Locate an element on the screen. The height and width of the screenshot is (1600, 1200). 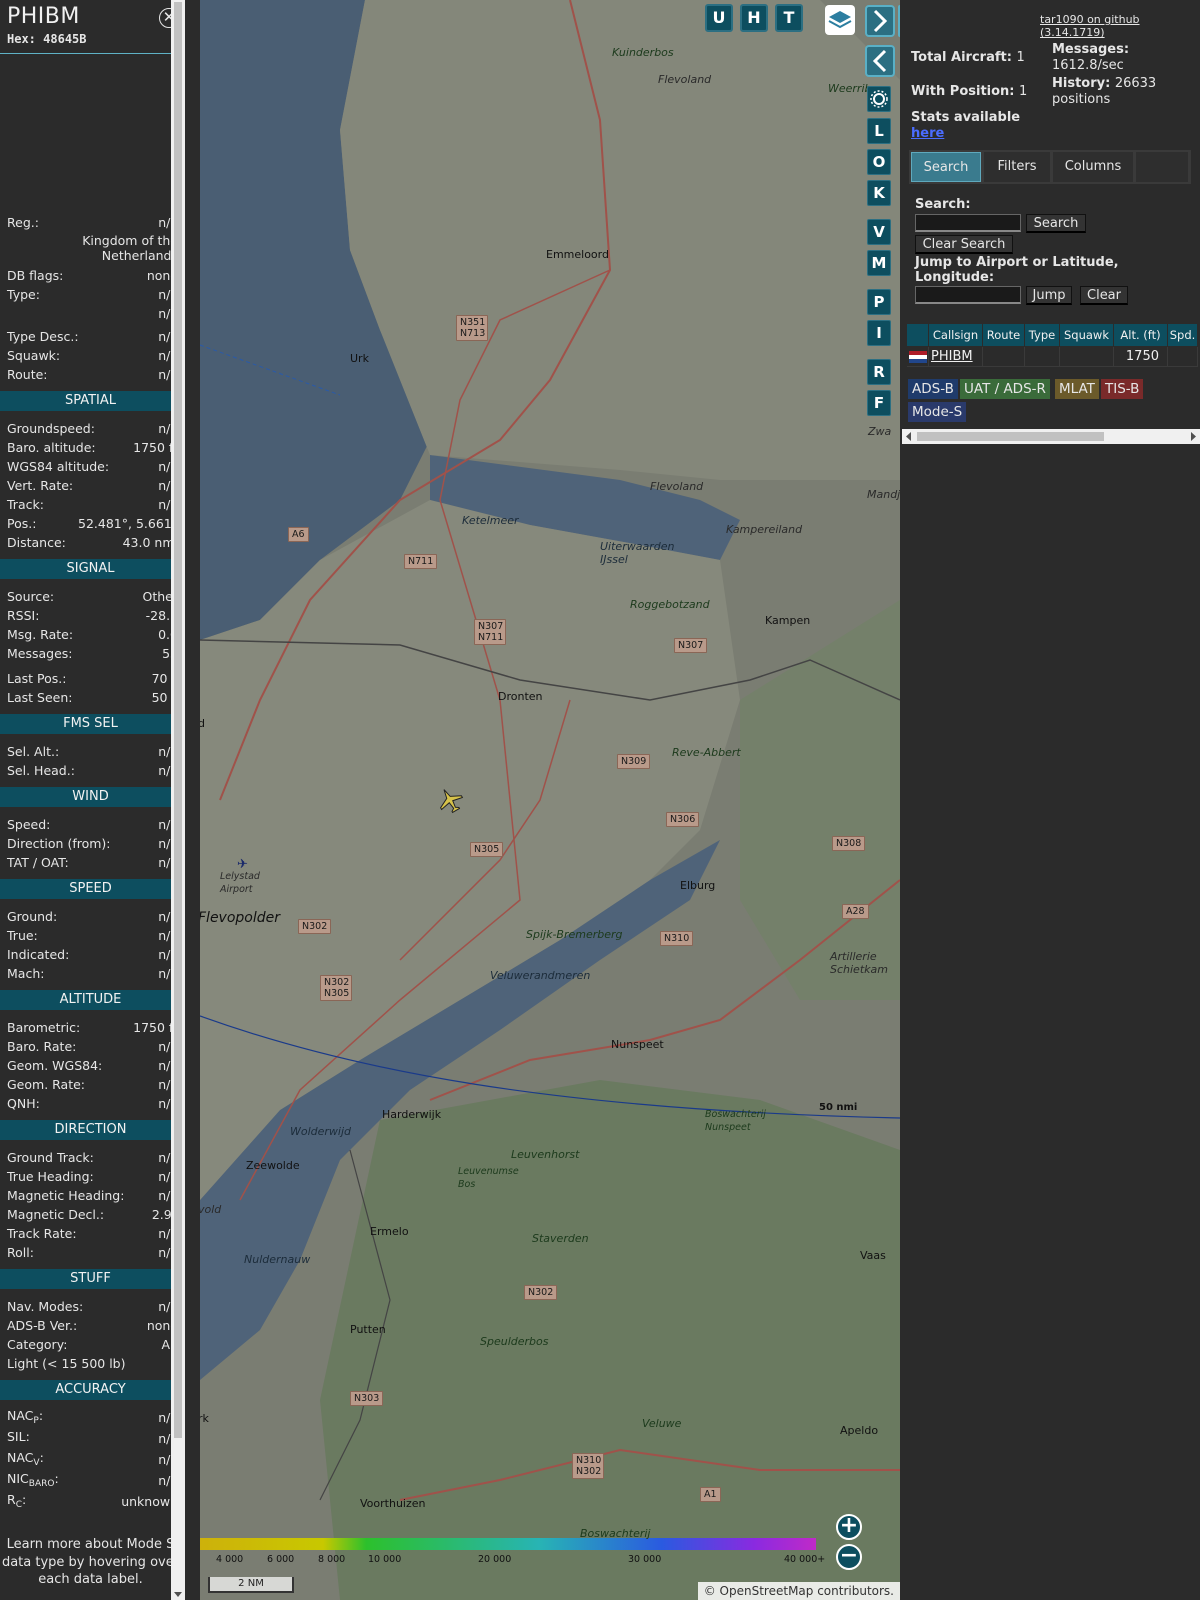
spatial-row: Pos.: 52.481°, 5.661° is located at coordinates (92, 523).